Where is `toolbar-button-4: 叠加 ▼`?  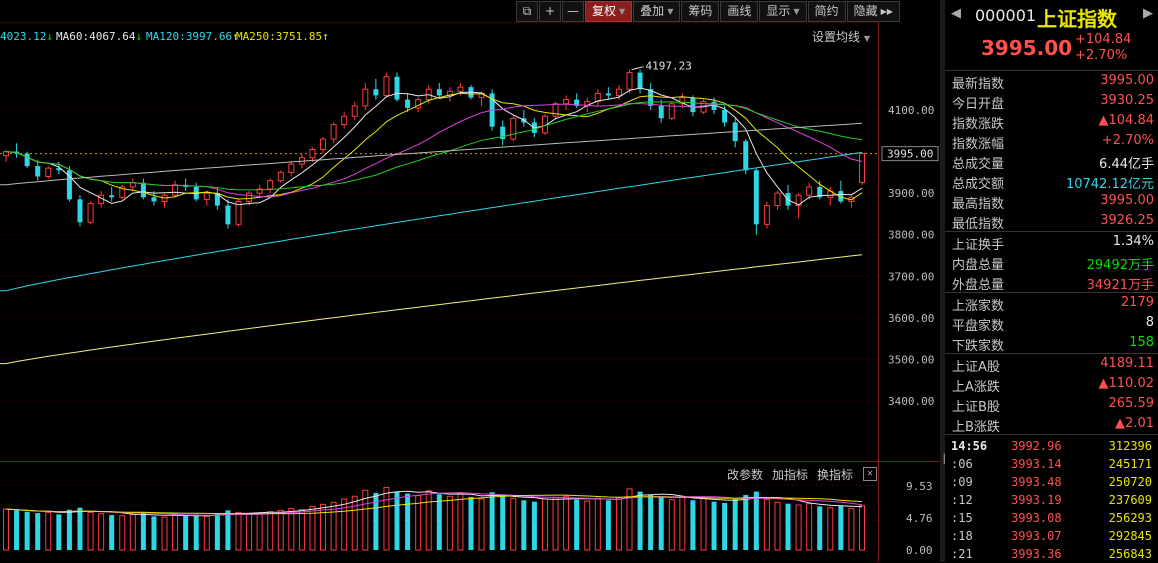 toolbar-button-4: 叠加 ▼ is located at coordinates (657, 11).